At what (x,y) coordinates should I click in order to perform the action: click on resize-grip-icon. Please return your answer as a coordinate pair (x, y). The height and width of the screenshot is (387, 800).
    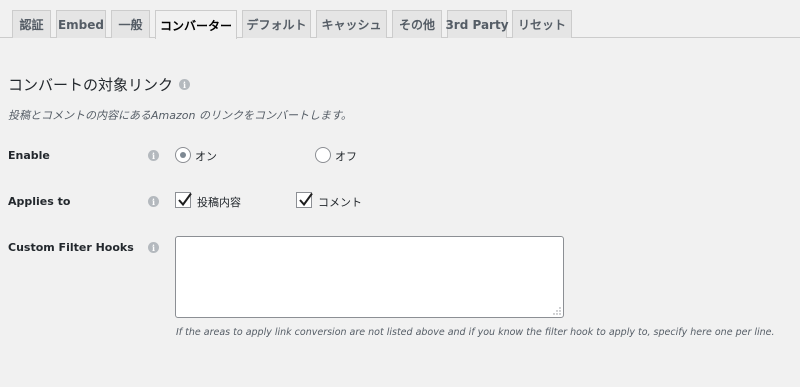
    Looking at the image, I should click on (557, 311).